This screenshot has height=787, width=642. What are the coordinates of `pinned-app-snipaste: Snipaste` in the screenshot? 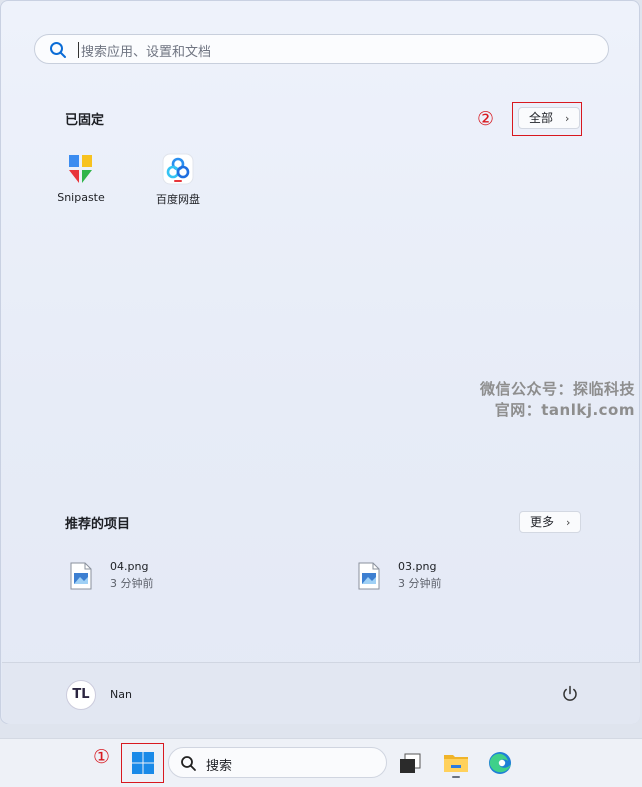 It's located at (81, 178).